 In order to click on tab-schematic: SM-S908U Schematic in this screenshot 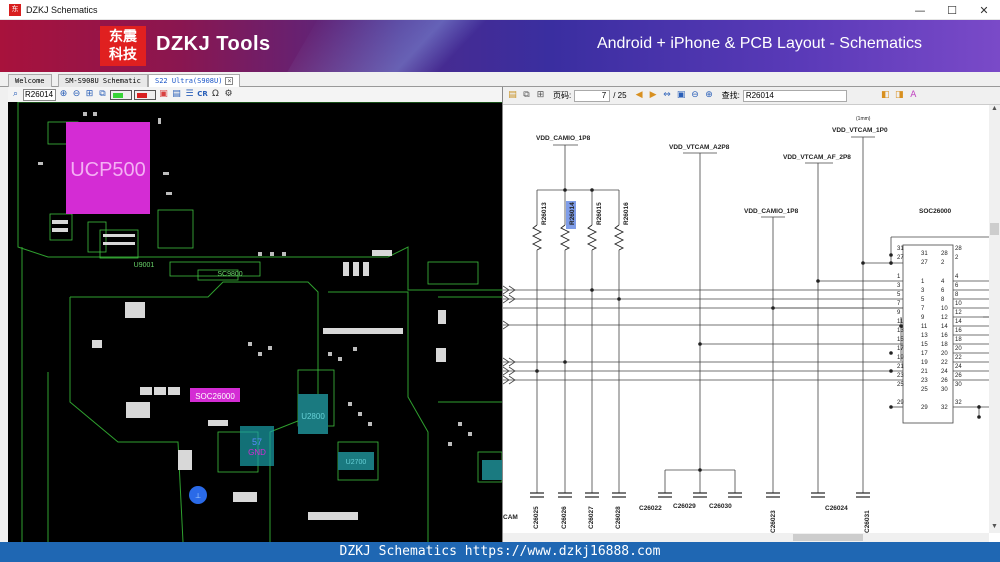, I will do `click(103, 80)`.